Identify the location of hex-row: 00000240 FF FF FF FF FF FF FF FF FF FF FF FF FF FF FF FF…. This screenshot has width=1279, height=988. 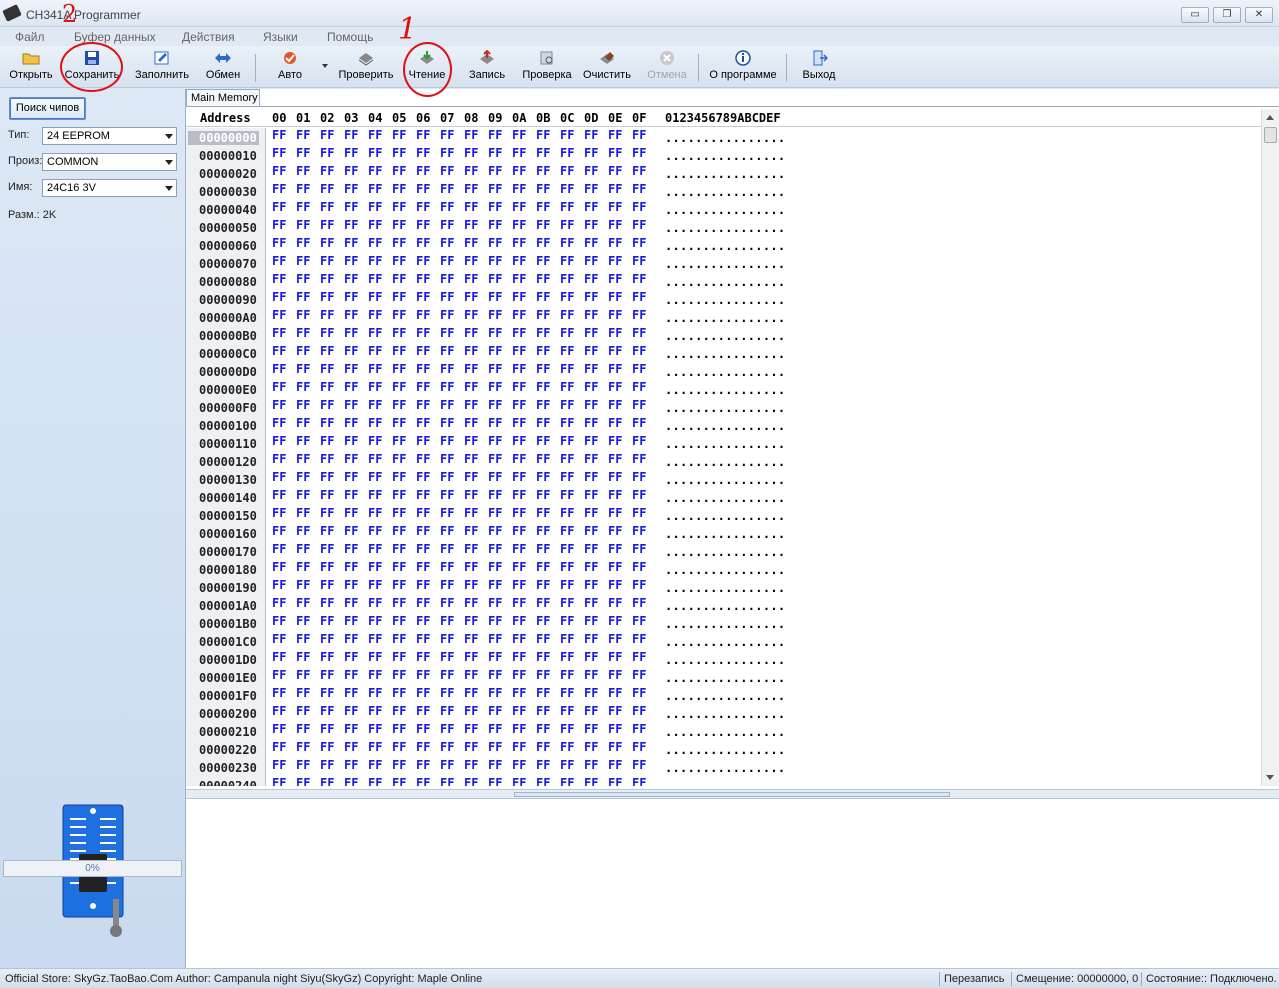
(723, 781).